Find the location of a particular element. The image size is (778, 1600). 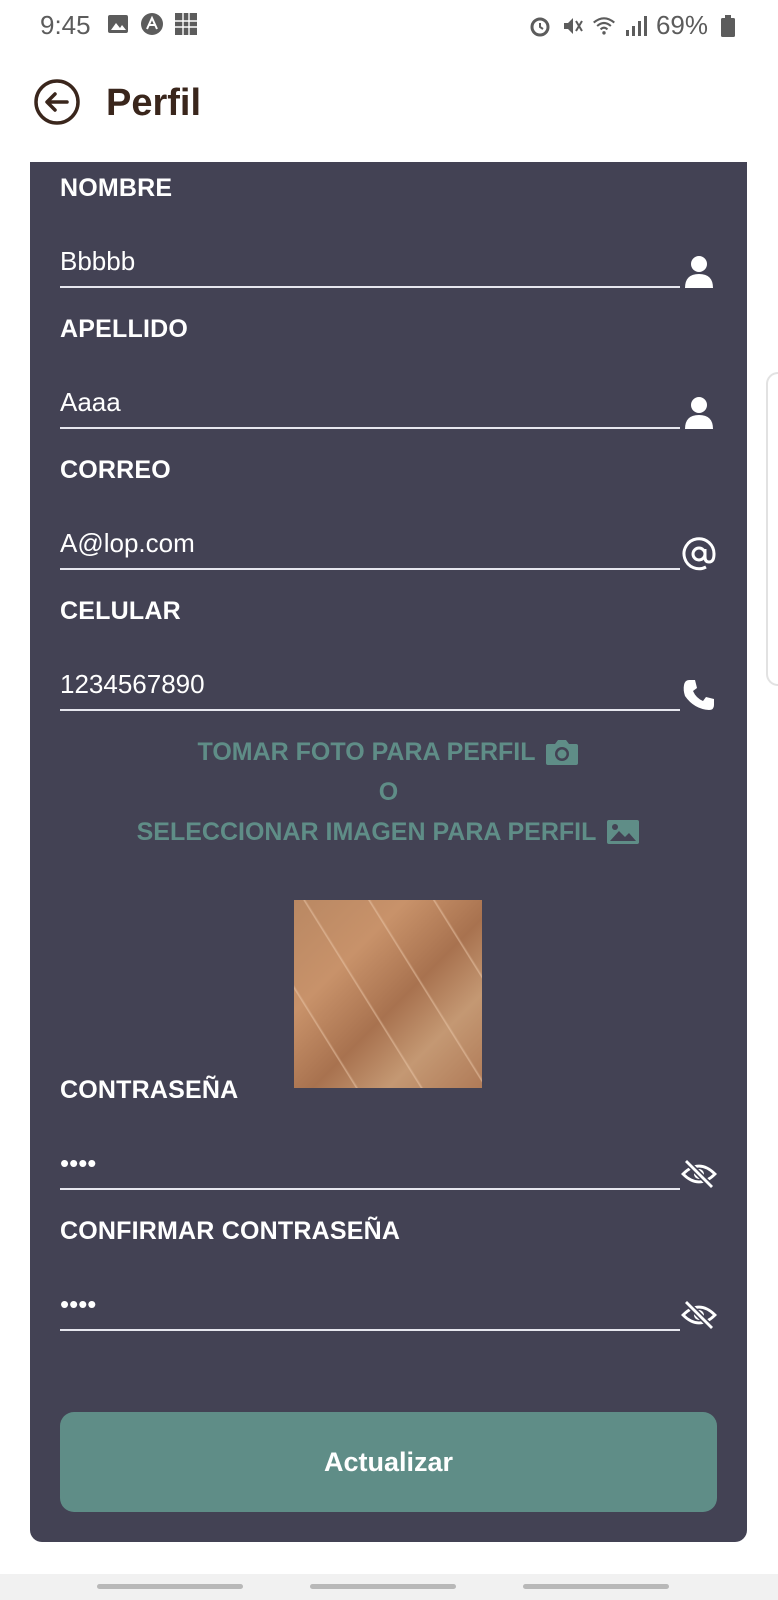

edge-panel-handle is located at coordinates (772, 529).